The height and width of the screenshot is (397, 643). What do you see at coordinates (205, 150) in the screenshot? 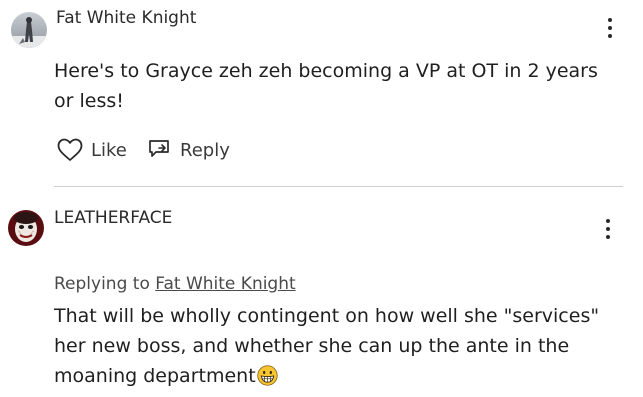
I see `reply-label: Reply` at bounding box center [205, 150].